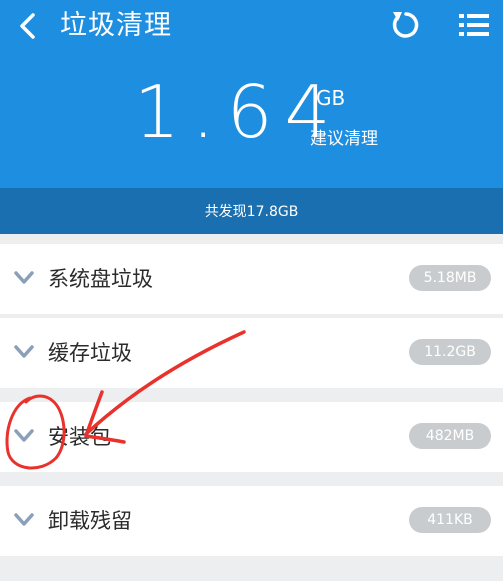 The width and height of the screenshot is (503, 581). Describe the element at coordinates (79, 437) in the screenshot. I see `list-item-label: 安装包` at that location.